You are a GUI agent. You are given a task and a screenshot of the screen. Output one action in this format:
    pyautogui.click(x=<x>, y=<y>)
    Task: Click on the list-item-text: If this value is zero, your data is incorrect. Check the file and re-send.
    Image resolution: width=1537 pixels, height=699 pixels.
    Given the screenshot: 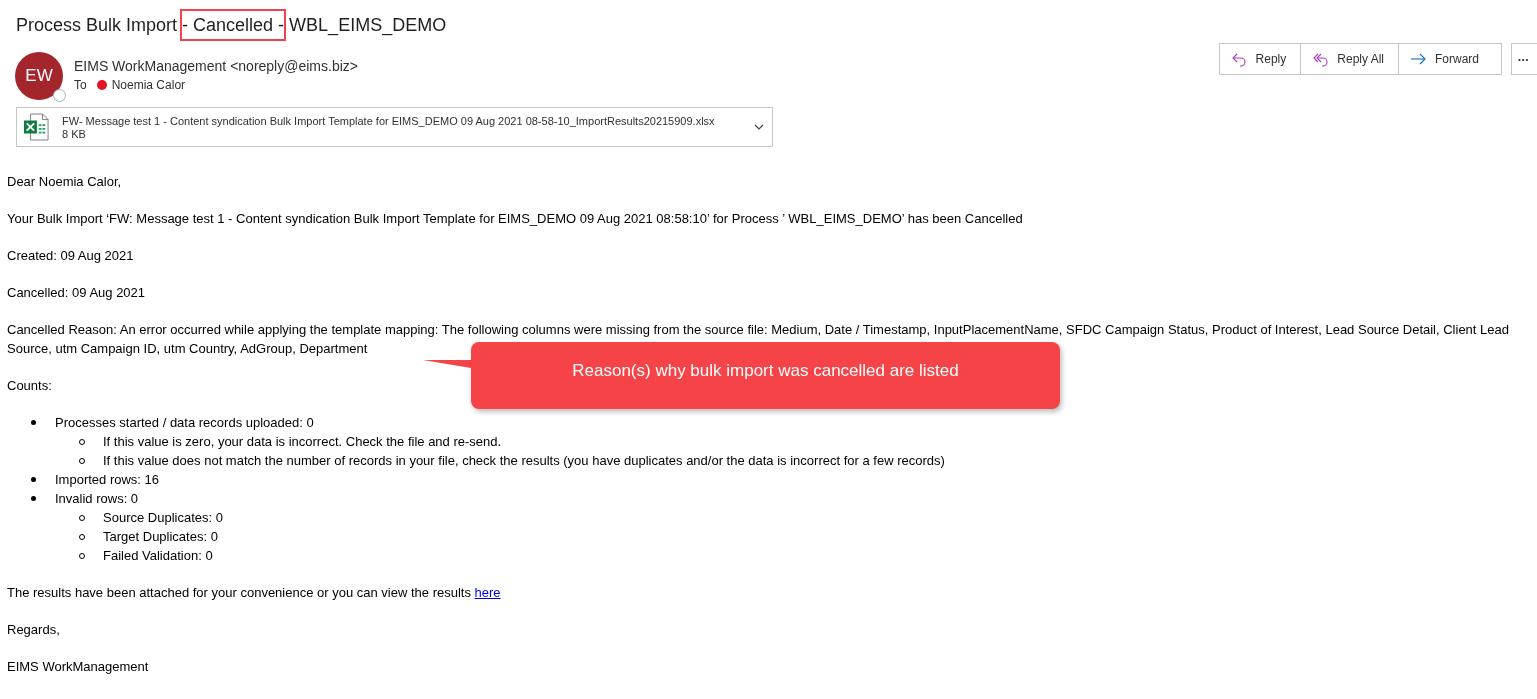 What is the action you would take?
    pyautogui.click(x=302, y=442)
    